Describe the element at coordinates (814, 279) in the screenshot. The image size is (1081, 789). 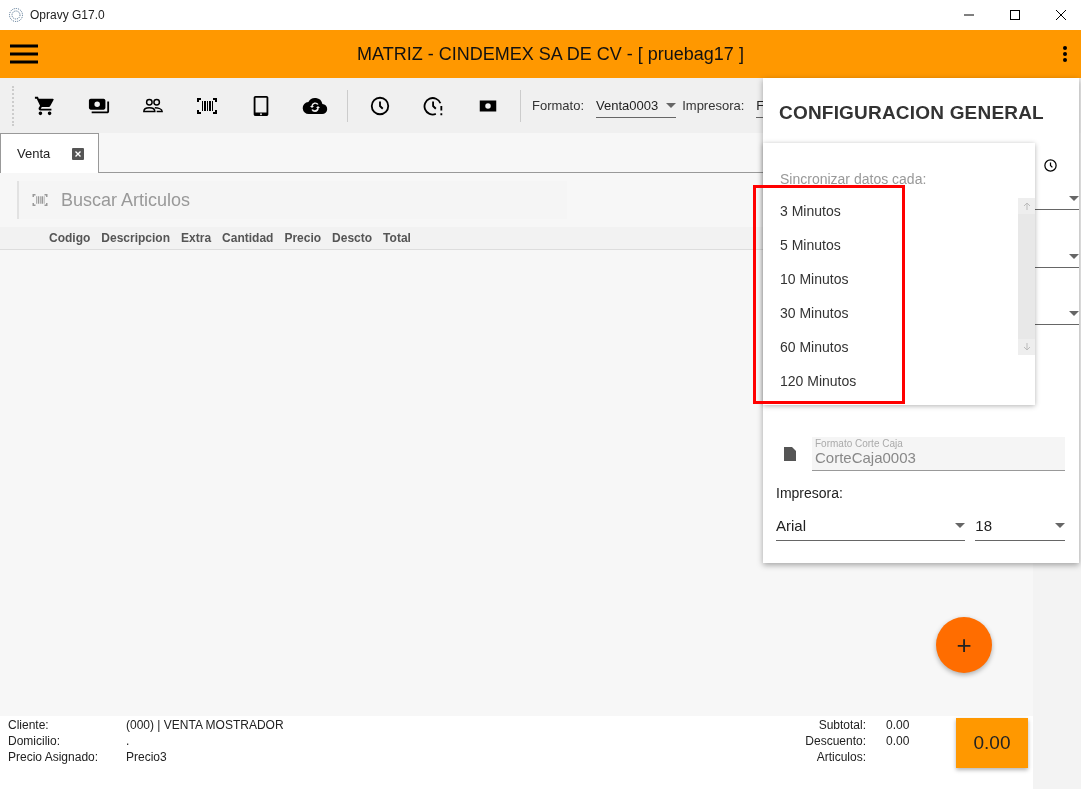
I see `menu-item: 10 Minutos` at that location.